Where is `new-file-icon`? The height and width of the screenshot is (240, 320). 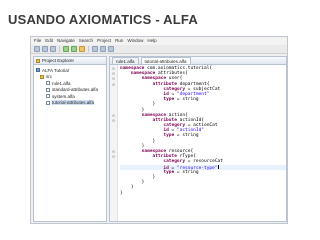
new-file-icon is located at coordinates (37, 49).